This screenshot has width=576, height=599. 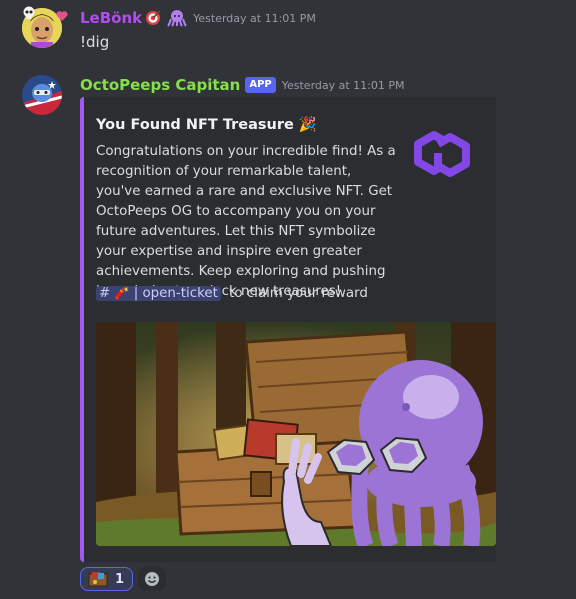 I want to click on target-icon, so click(x=153, y=17).